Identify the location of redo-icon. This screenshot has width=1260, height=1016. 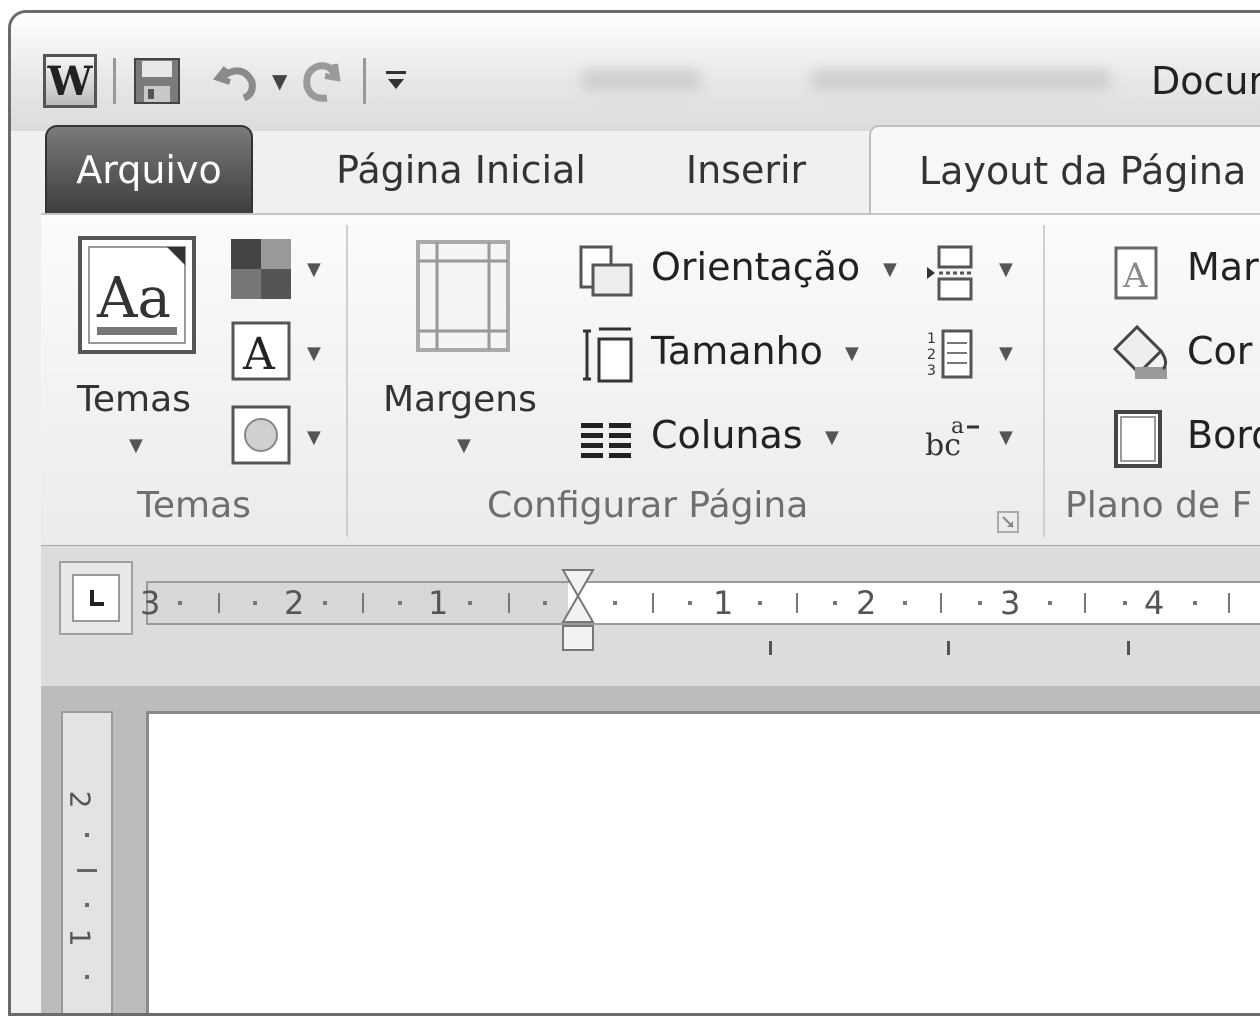
(322, 81).